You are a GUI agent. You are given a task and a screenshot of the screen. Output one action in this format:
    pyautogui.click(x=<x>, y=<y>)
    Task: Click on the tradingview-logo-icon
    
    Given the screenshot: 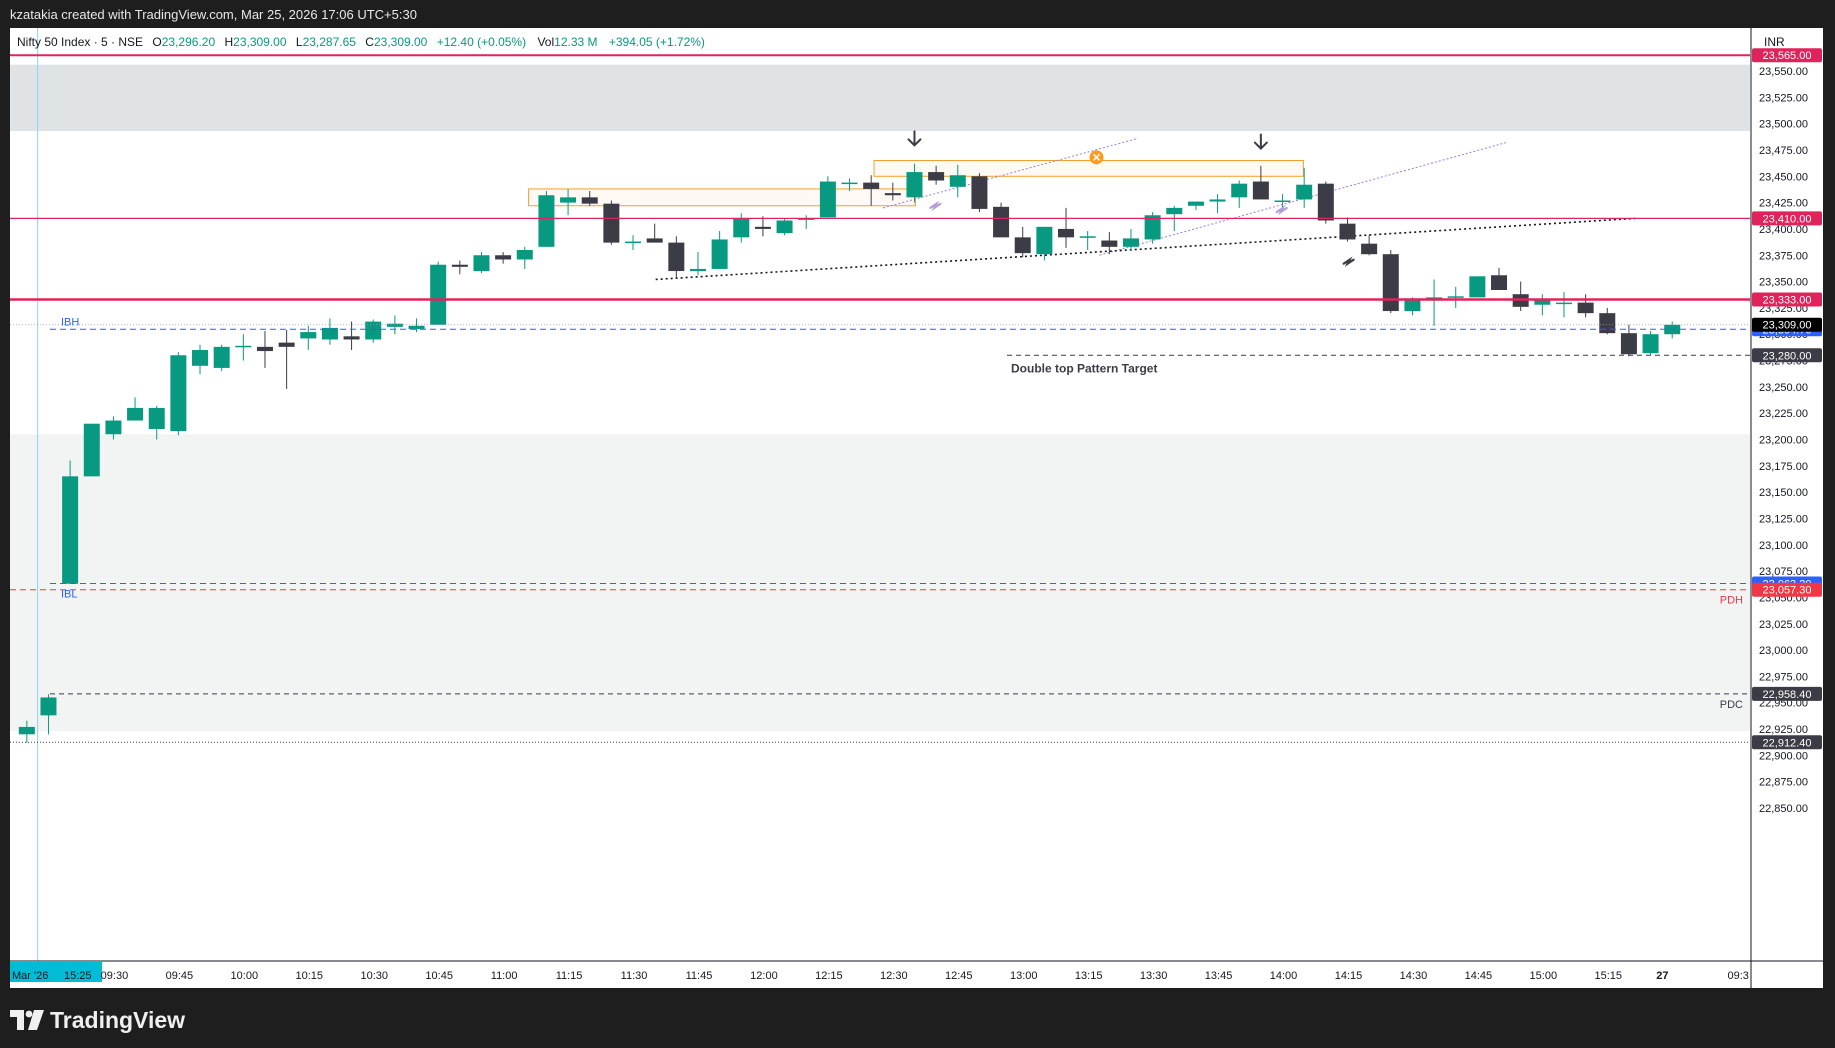 What is the action you would take?
    pyautogui.click(x=27, y=1020)
    